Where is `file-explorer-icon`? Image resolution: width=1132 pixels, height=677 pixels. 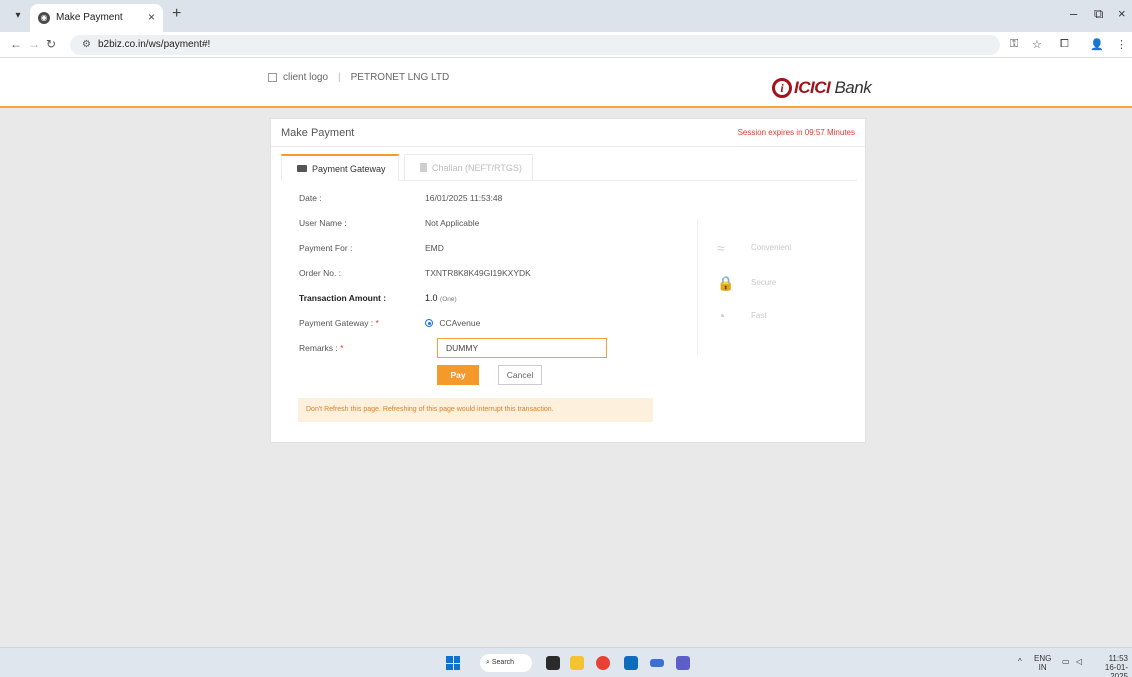
file-explorer-icon is located at coordinates (577, 663).